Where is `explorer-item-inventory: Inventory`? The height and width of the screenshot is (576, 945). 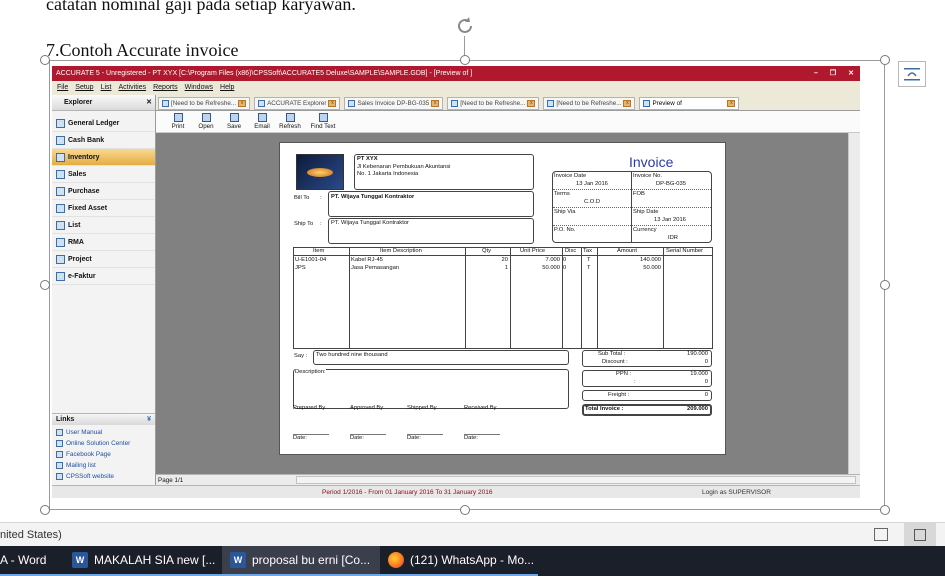
explorer-item-inventory: Inventory is located at coordinates (103, 157).